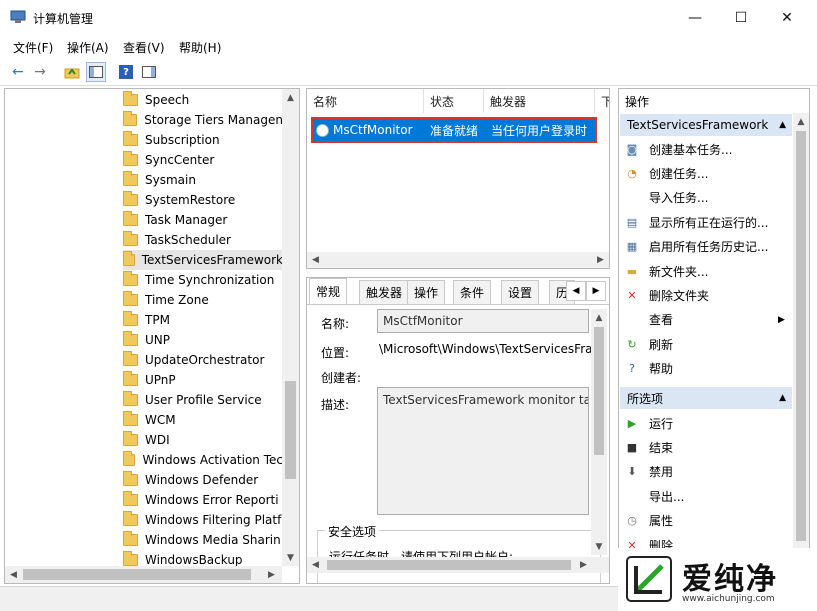 The width and height of the screenshot is (817, 611). What do you see at coordinates (33, 47) in the screenshot?
I see `menu-file: 文件(F)` at bounding box center [33, 47].